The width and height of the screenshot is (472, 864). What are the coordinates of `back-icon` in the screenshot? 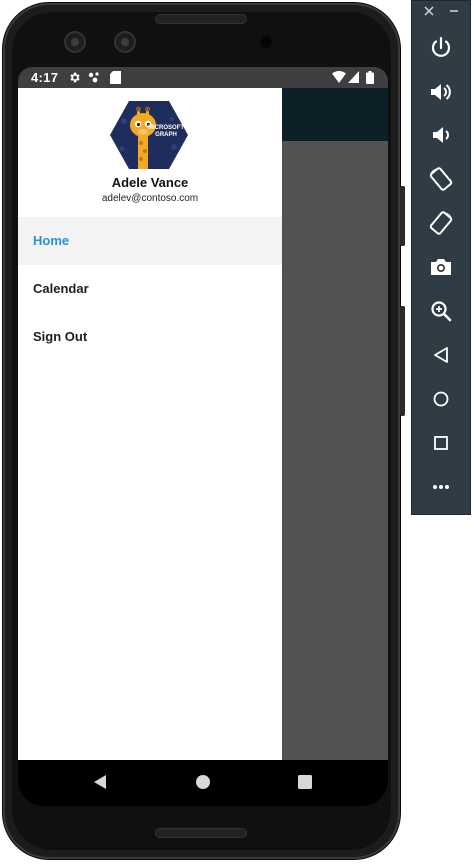 It's located at (441, 355).